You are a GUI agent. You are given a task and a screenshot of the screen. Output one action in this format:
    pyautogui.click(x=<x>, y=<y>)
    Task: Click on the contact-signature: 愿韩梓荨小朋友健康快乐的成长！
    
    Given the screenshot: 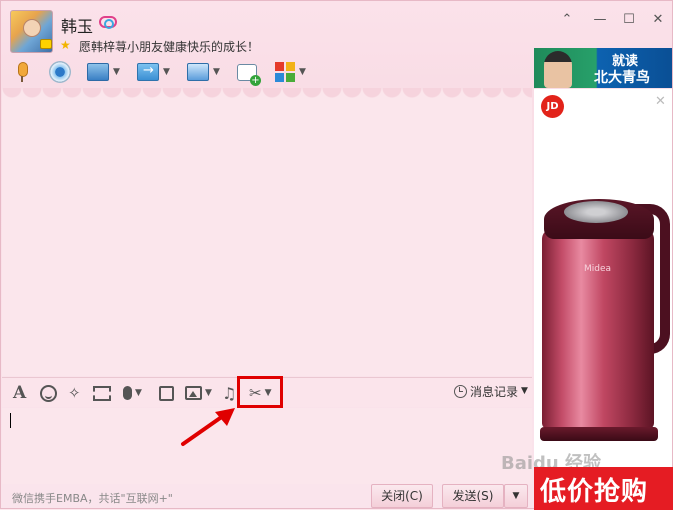 What is the action you would take?
    pyautogui.click(x=169, y=47)
    